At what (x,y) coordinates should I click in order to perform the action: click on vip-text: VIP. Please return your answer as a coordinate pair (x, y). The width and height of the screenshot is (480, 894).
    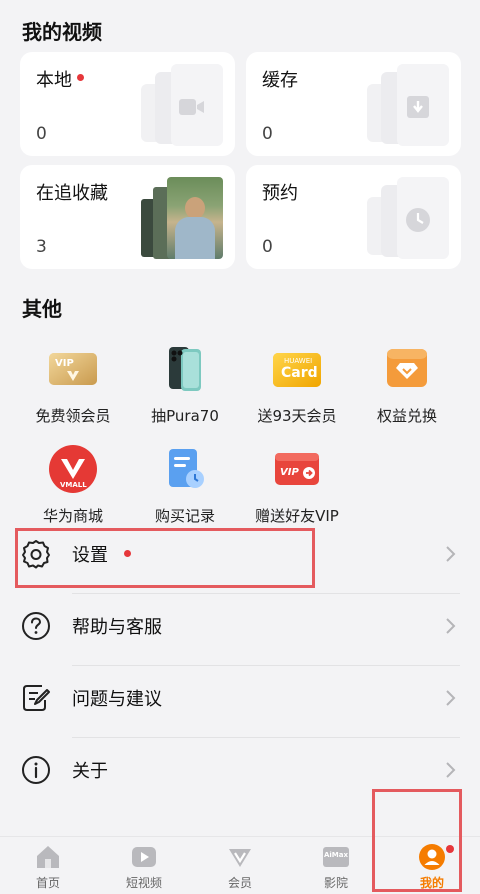
    Looking at the image, I should click on (64, 363).